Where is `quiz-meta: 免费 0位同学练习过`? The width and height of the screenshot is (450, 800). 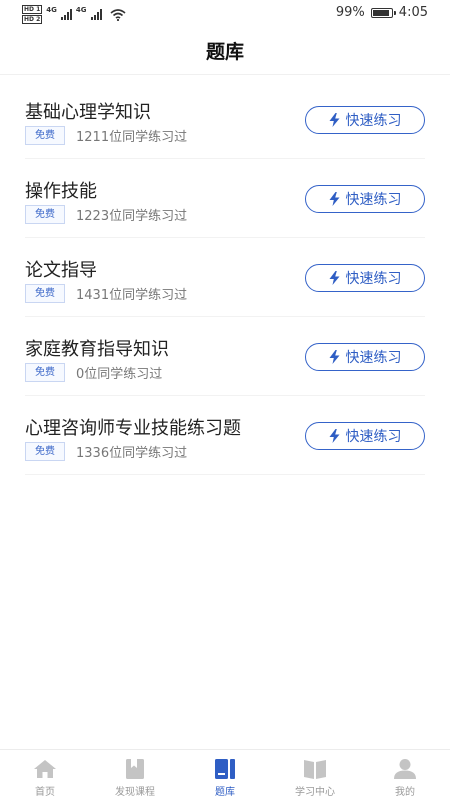
quiz-meta: 免费 0位同学练习过 is located at coordinates (93, 372).